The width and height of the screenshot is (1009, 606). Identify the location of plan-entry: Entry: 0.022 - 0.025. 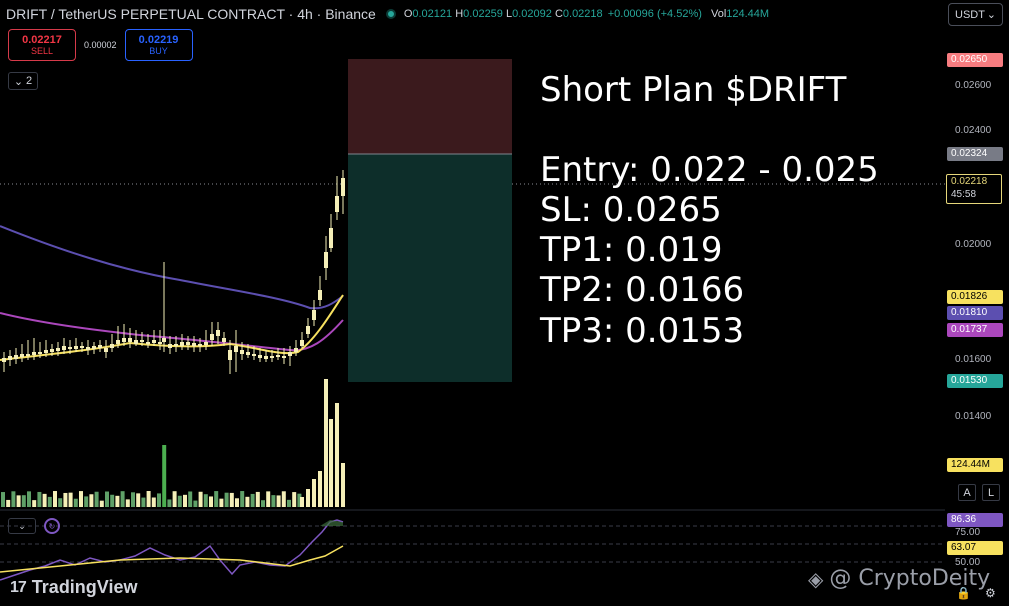
(709, 170).